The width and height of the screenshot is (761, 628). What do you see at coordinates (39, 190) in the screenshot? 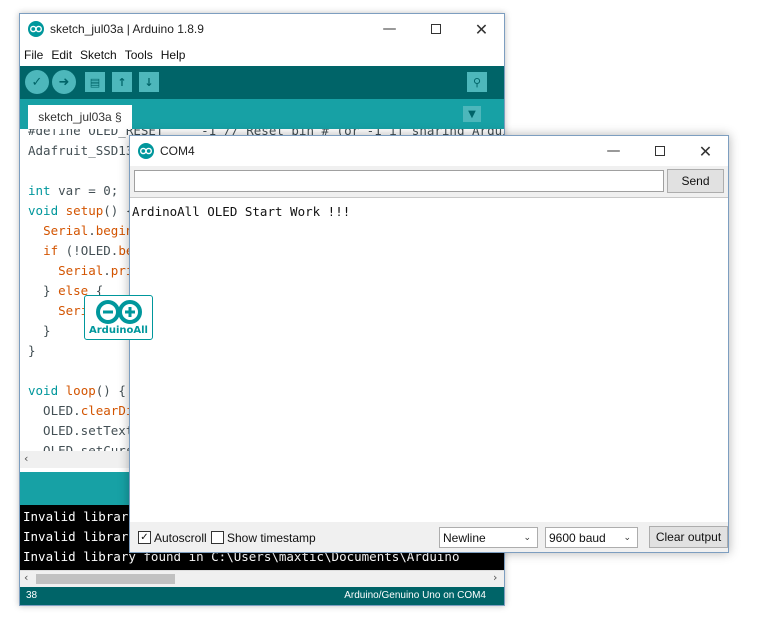
I see `code-token: int` at bounding box center [39, 190].